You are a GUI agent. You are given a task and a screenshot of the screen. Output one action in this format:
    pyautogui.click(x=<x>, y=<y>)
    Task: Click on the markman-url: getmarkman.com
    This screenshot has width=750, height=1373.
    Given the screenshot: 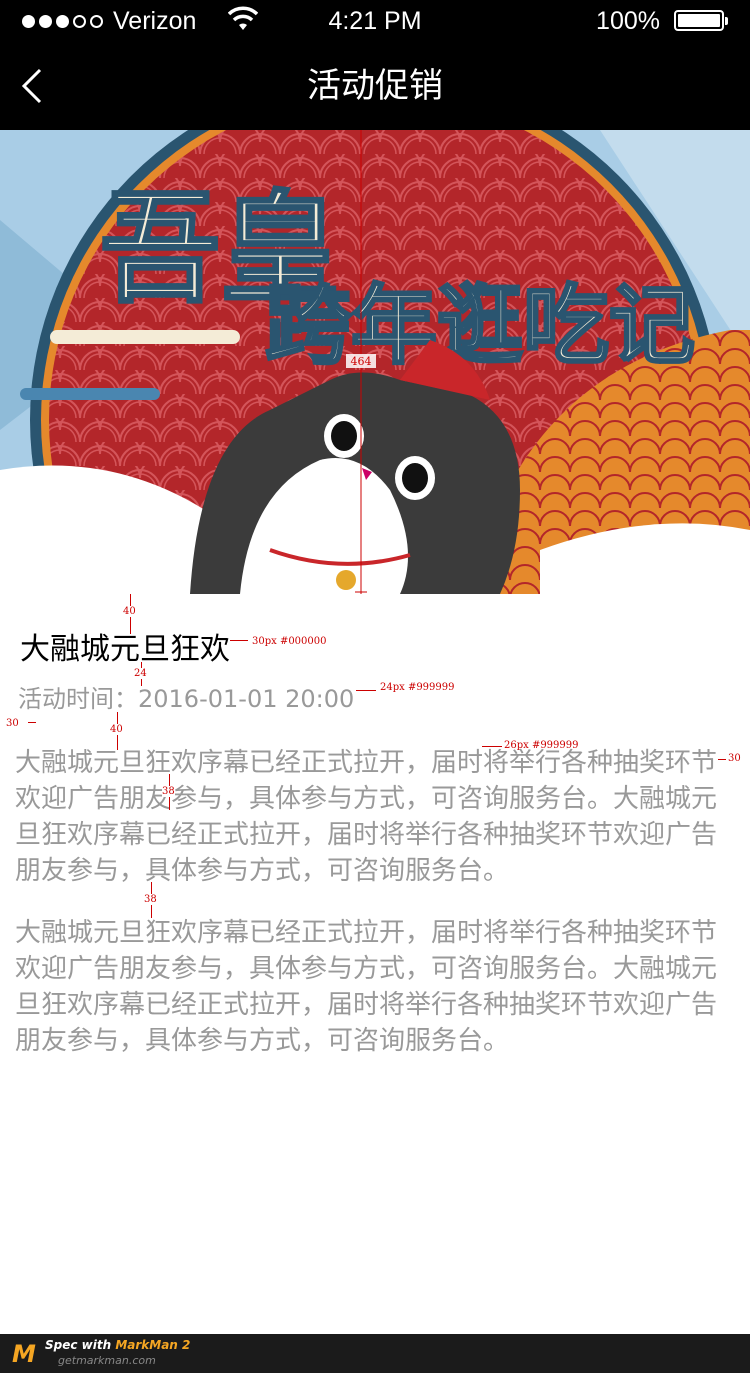 What is the action you would take?
    pyautogui.click(x=107, y=1360)
    